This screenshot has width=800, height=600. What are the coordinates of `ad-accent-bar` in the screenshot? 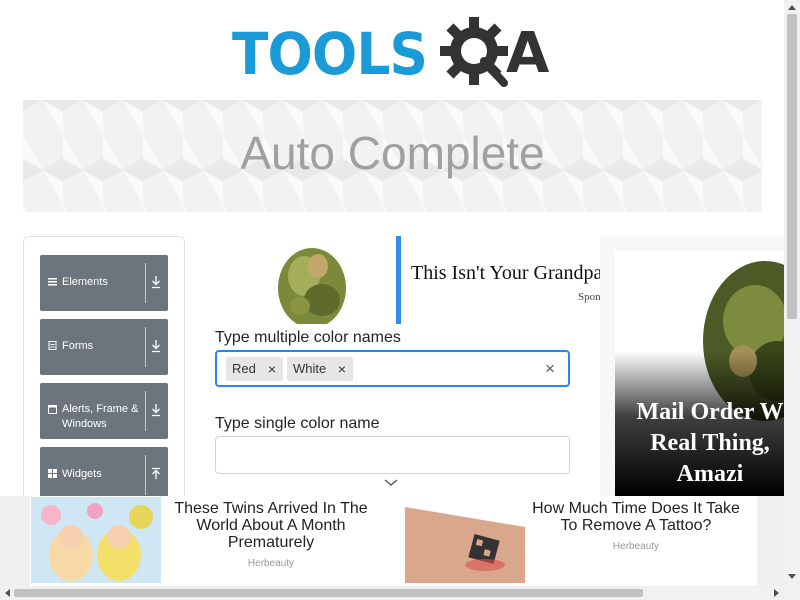 It's located at (398, 280).